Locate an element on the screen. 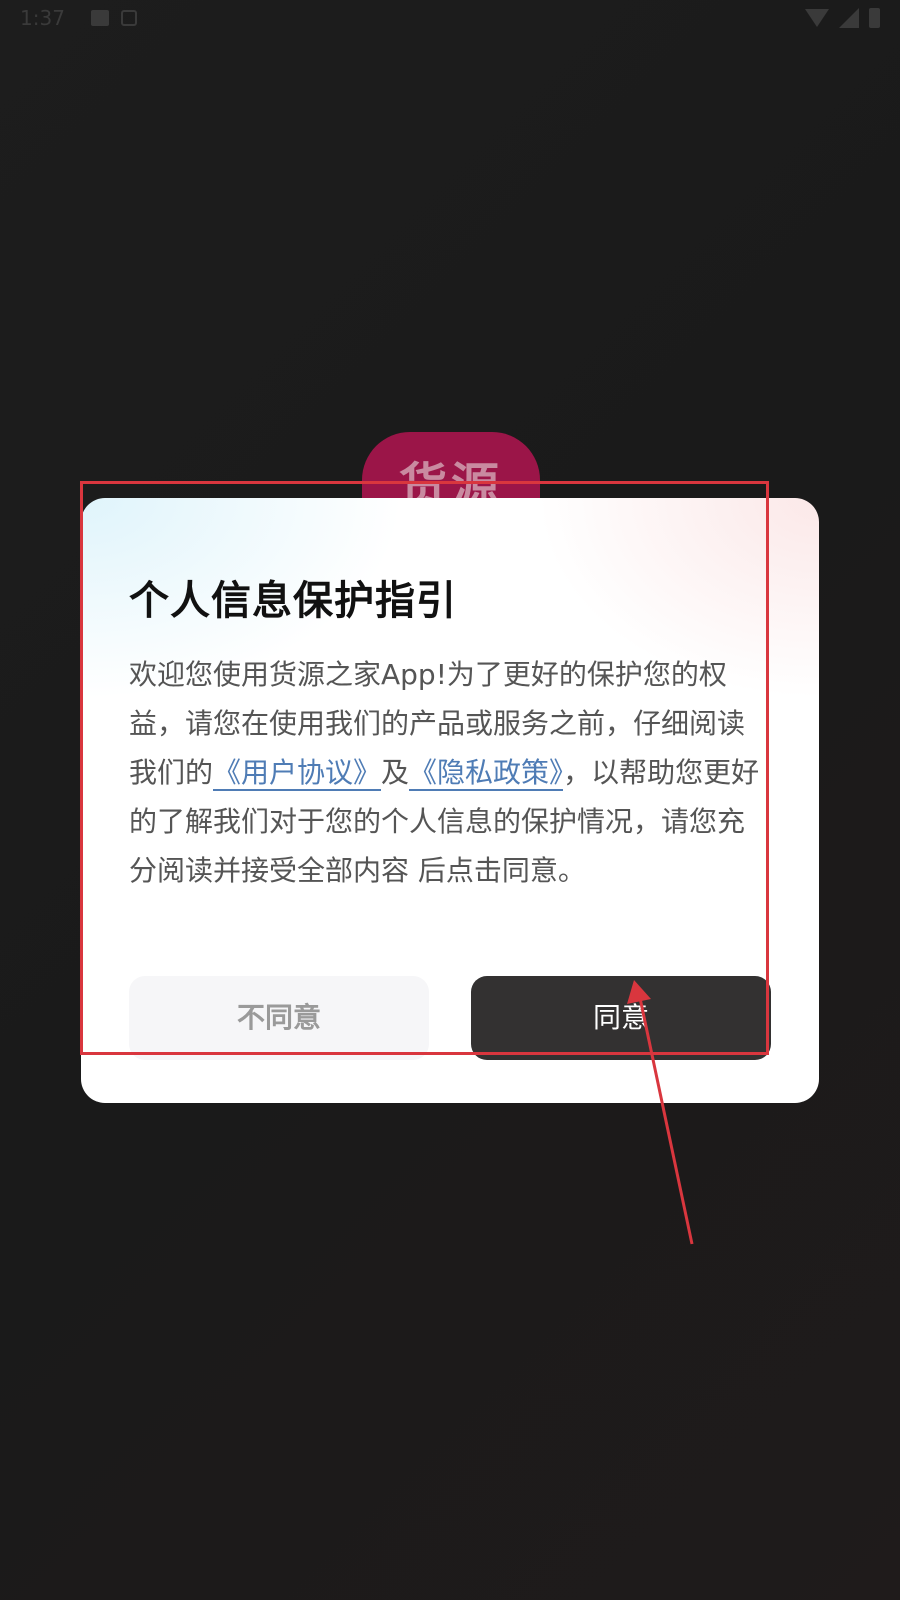 Image resolution: width=900 pixels, height=1600 pixels. cell-signal-icon is located at coordinates (849, 18).